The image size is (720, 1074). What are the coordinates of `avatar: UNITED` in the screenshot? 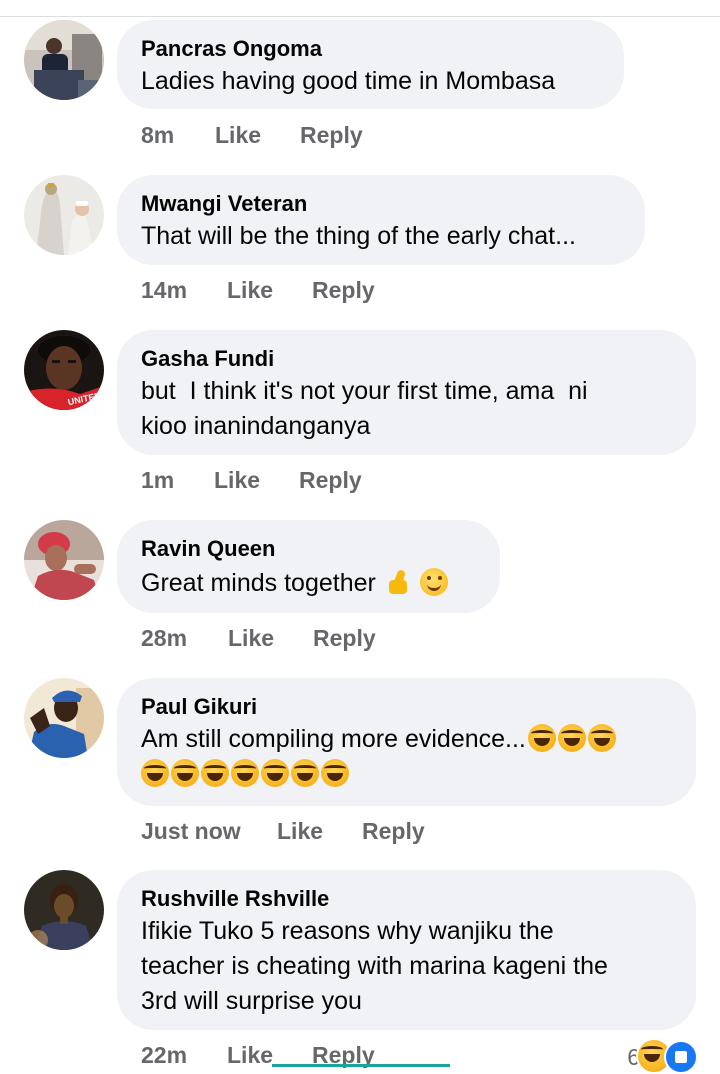 It's located at (64, 370).